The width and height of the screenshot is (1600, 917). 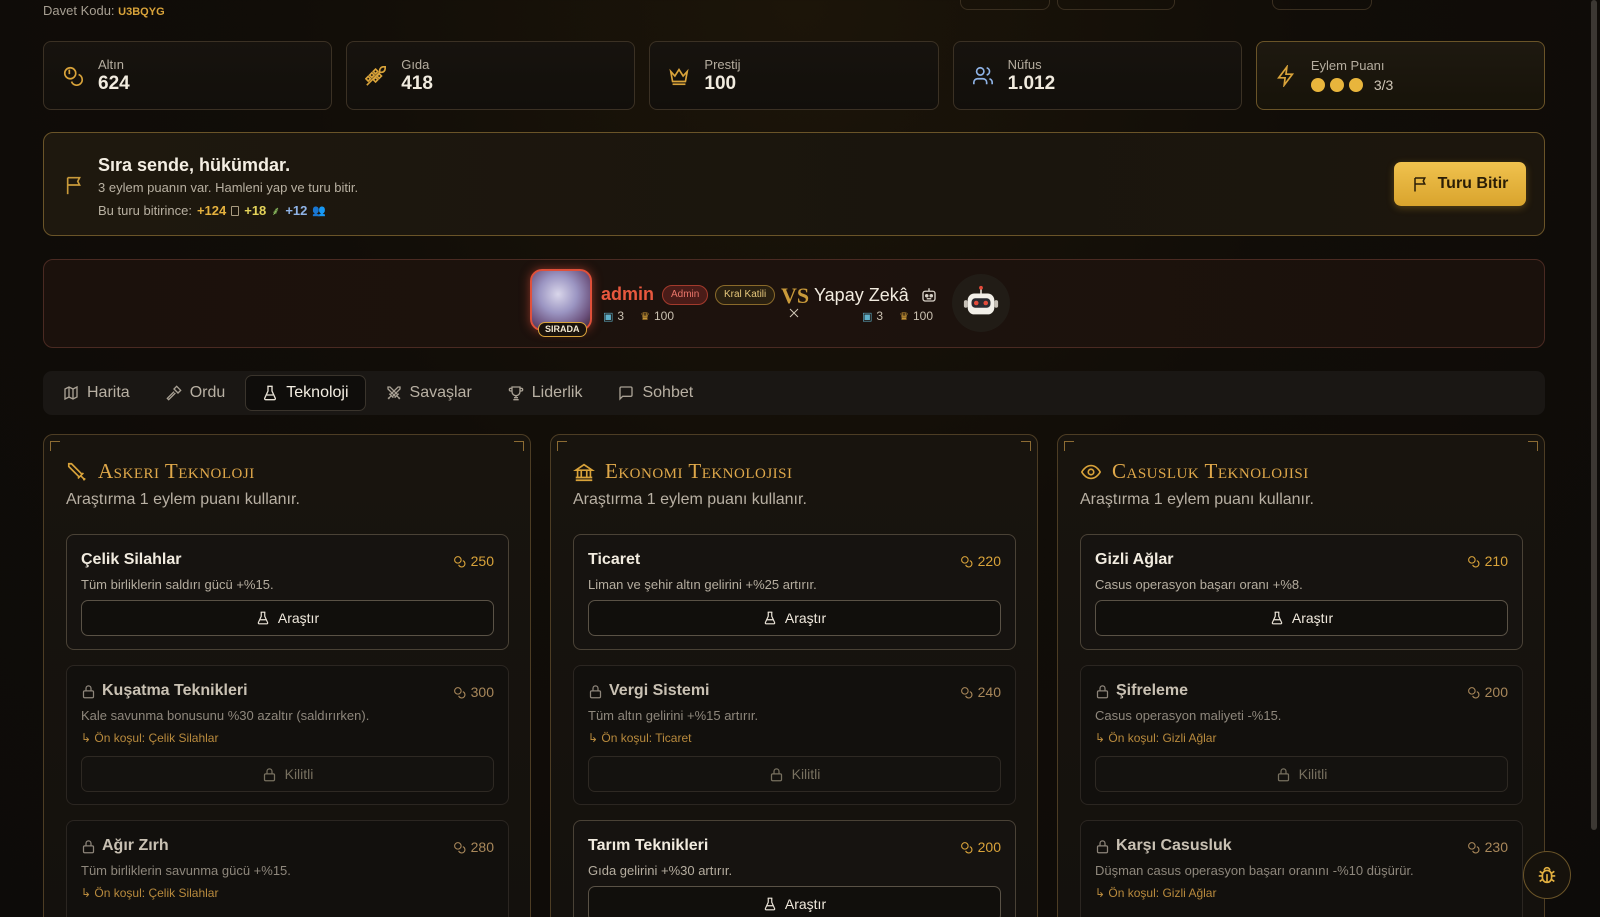 What do you see at coordinates (626, 393) in the screenshot?
I see `chat-icon` at bounding box center [626, 393].